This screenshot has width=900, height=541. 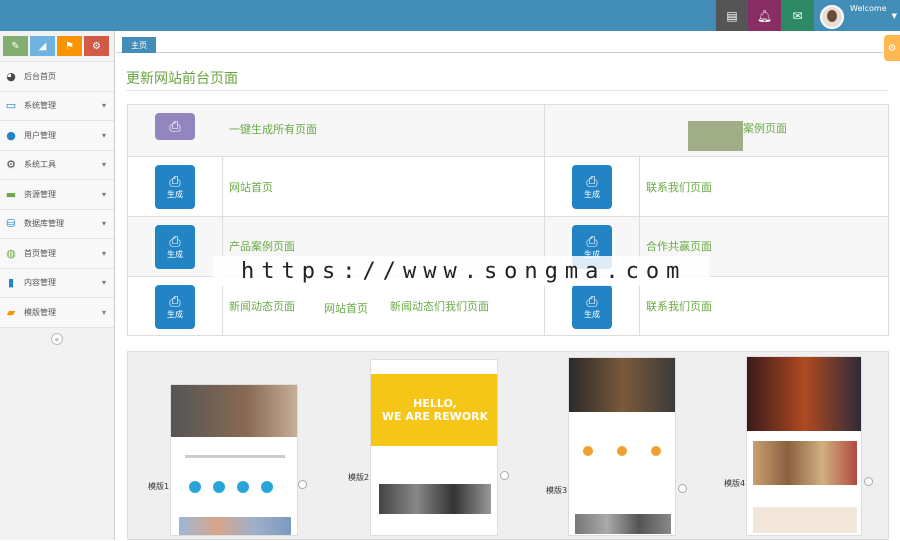 I want to click on template-2-radio, so click(x=504, y=475).